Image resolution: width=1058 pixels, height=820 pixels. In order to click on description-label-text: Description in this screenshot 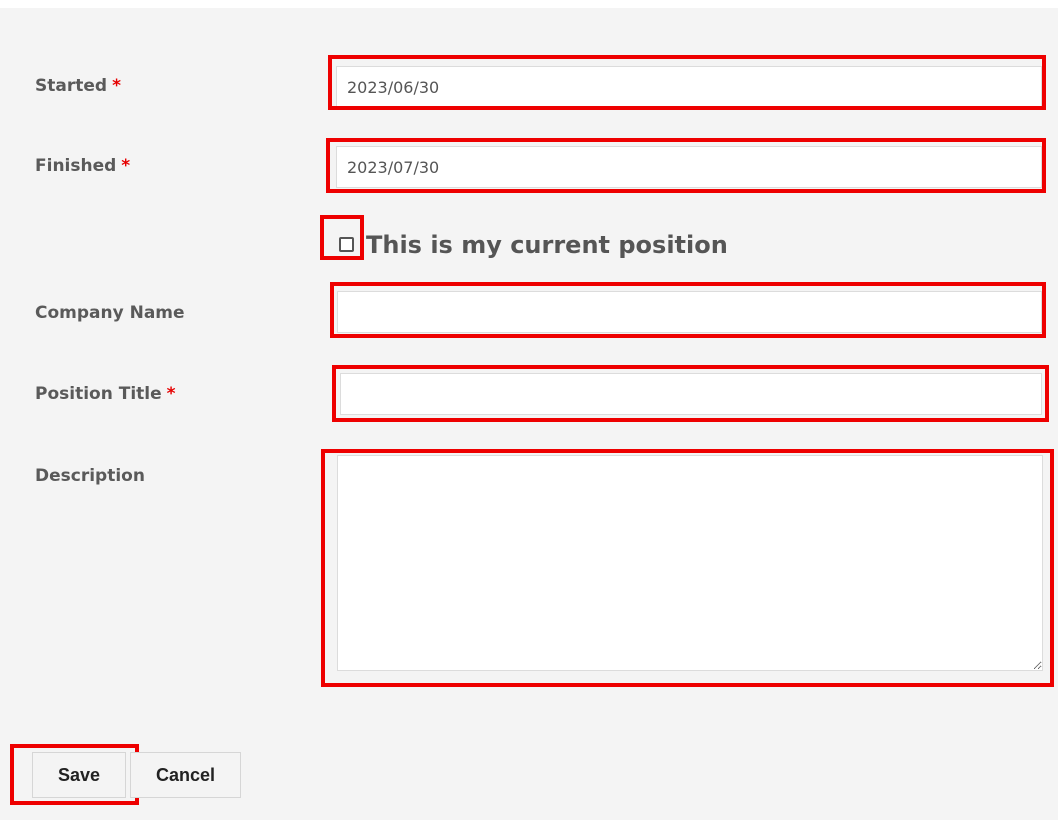, I will do `click(90, 476)`.